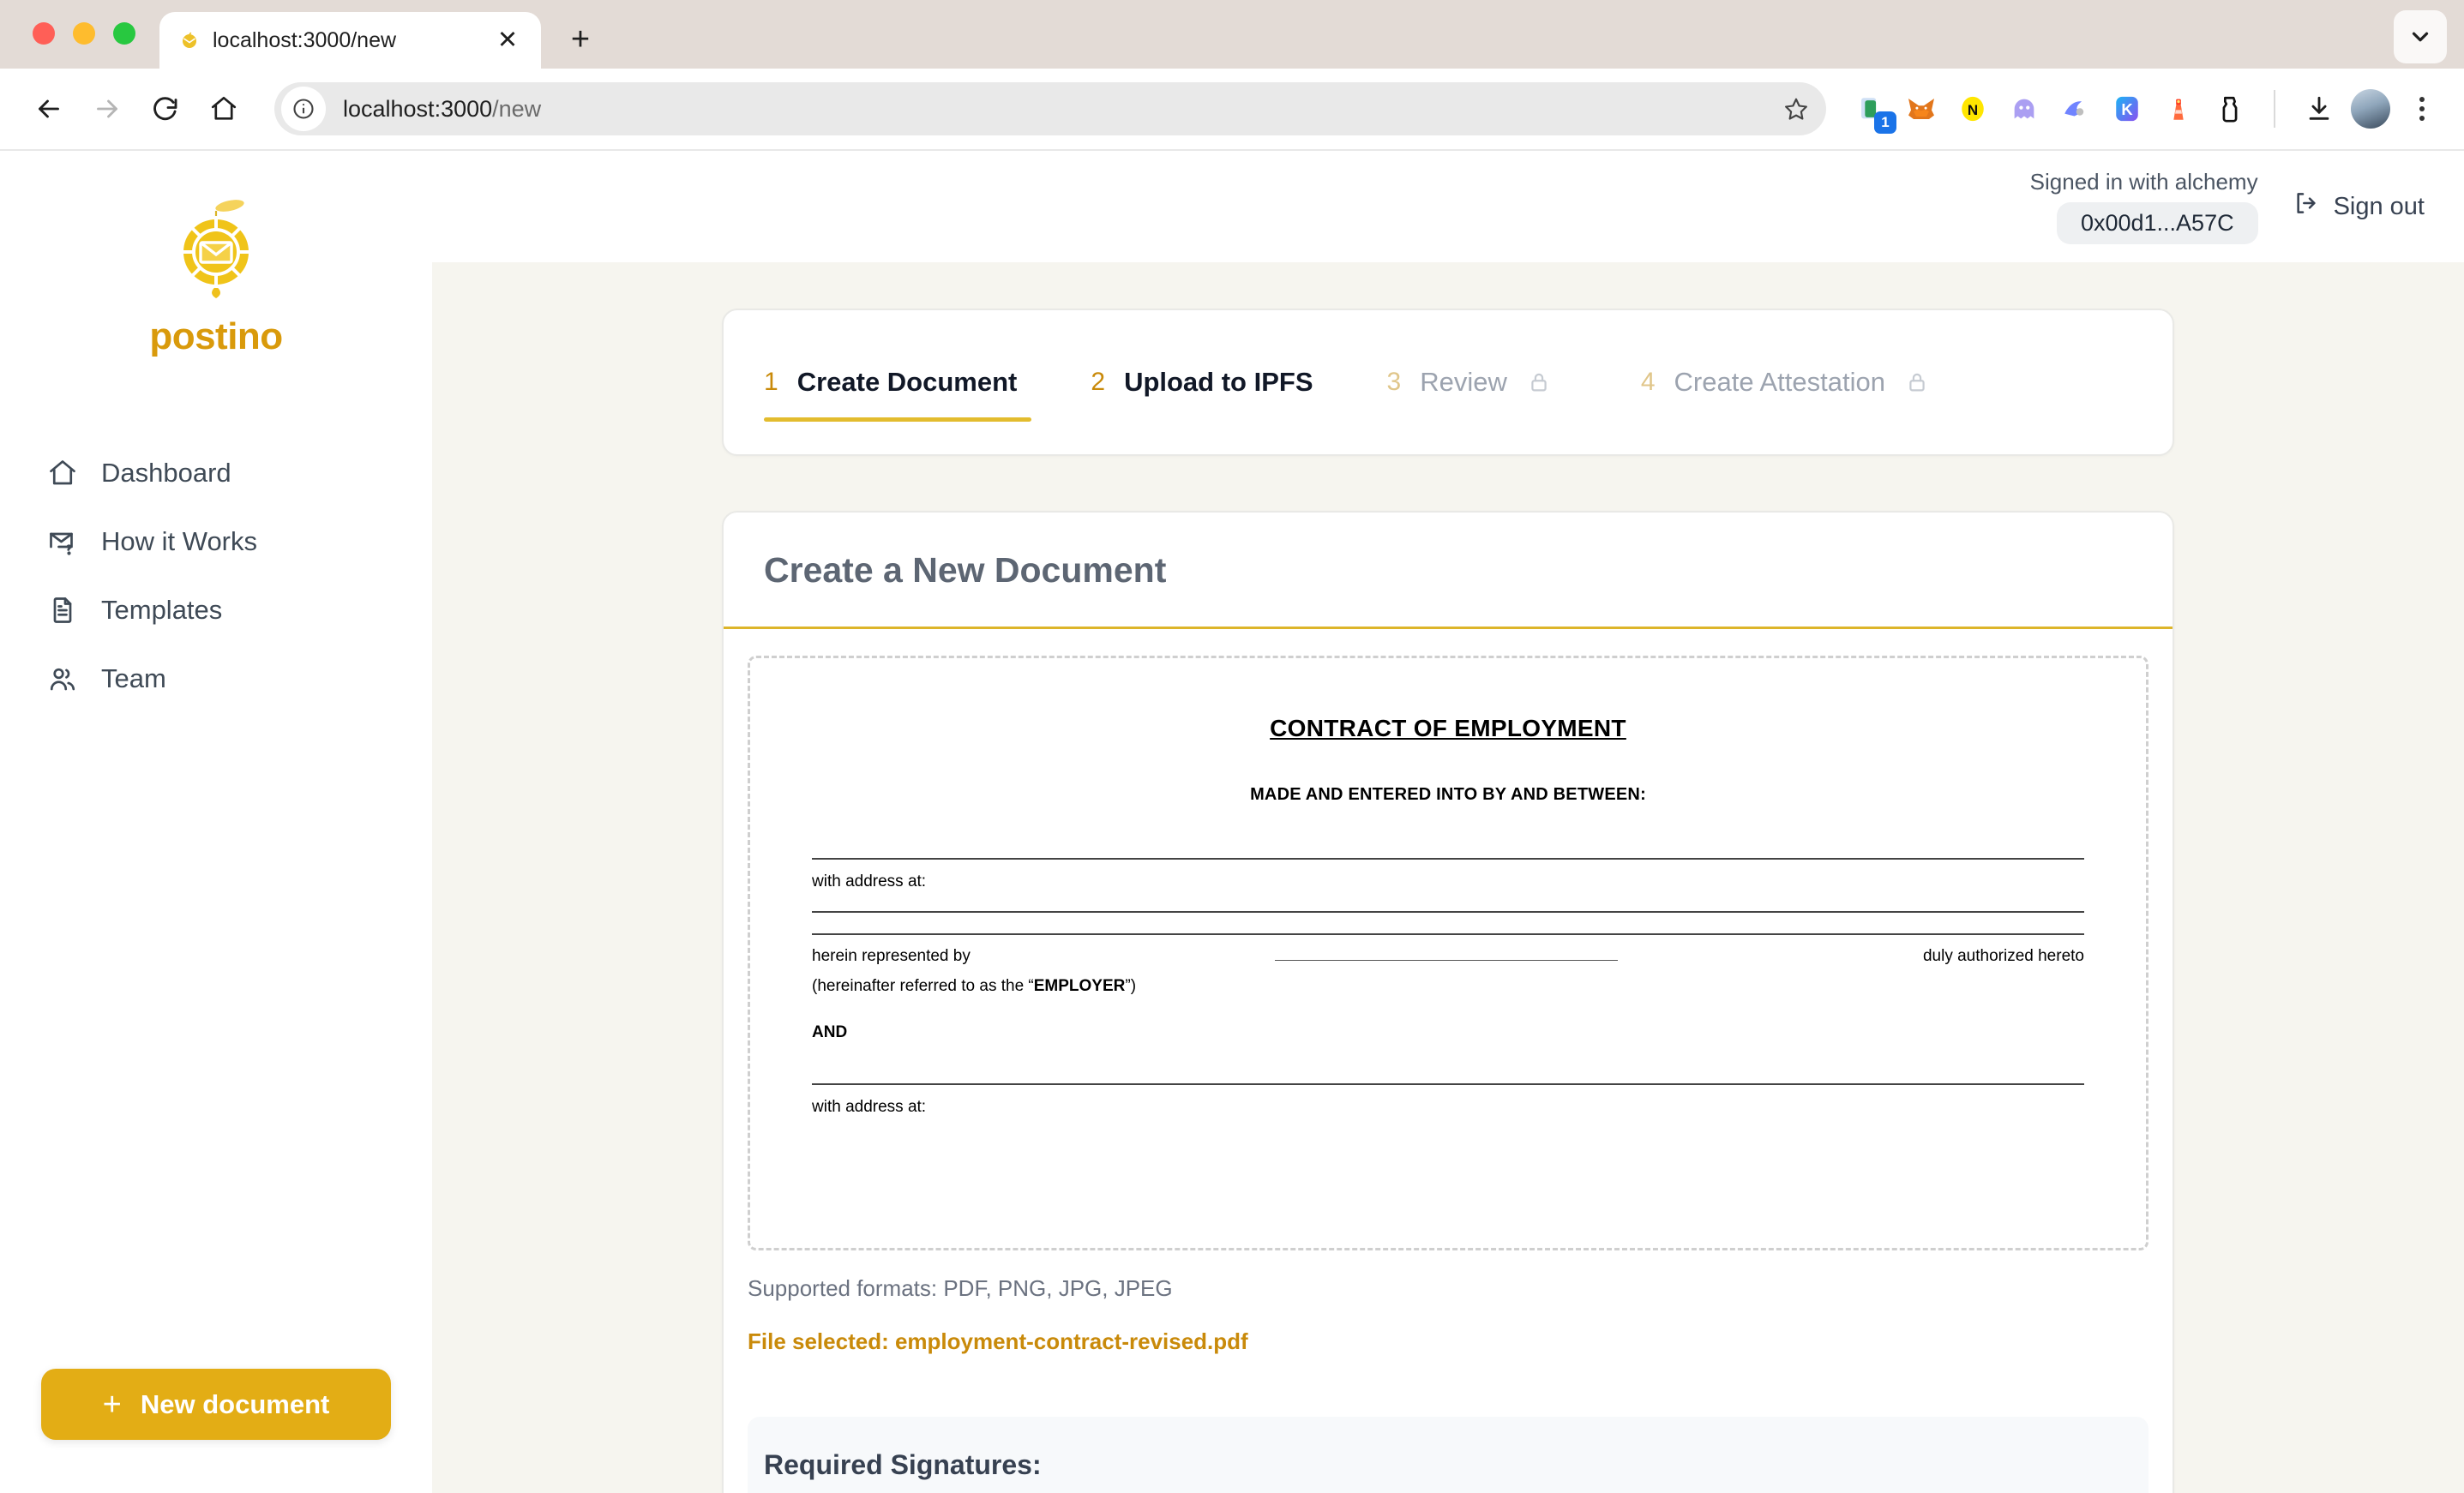 This screenshot has width=2464, height=1493. I want to click on step-number: 2, so click(1098, 382).